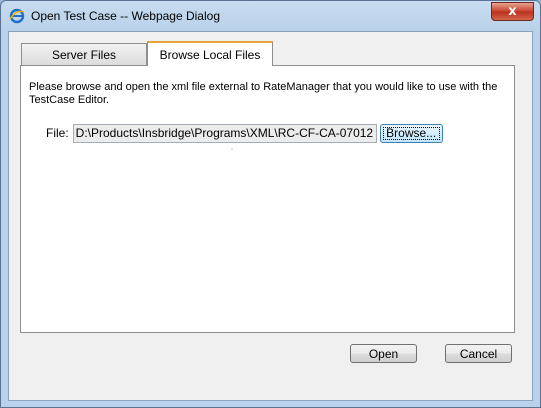  I want to click on tab-label: Server Files, so click(83, 54).